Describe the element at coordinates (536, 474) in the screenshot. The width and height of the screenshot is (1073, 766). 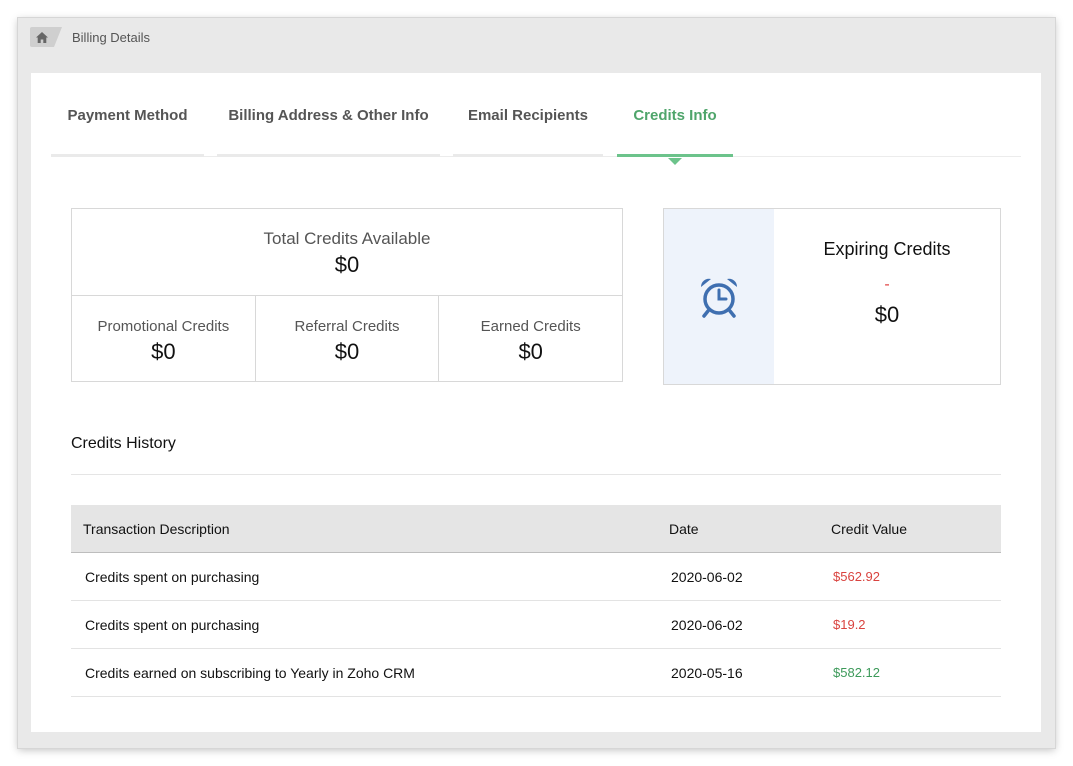
I see `divider` at that location.